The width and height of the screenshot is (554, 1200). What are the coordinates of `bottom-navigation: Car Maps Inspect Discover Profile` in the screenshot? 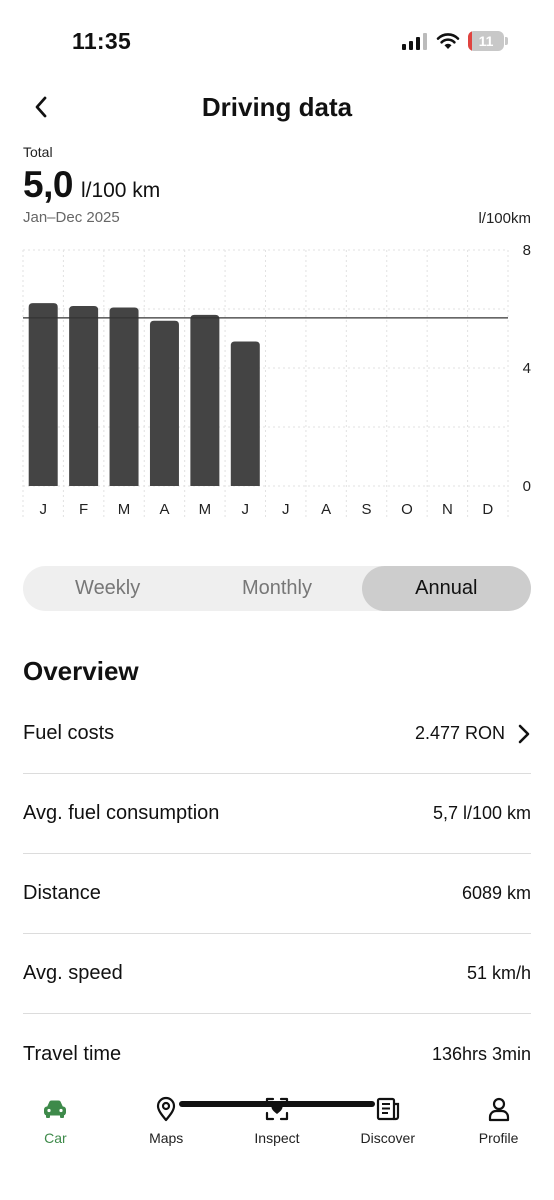 It's located at (277, 1140).